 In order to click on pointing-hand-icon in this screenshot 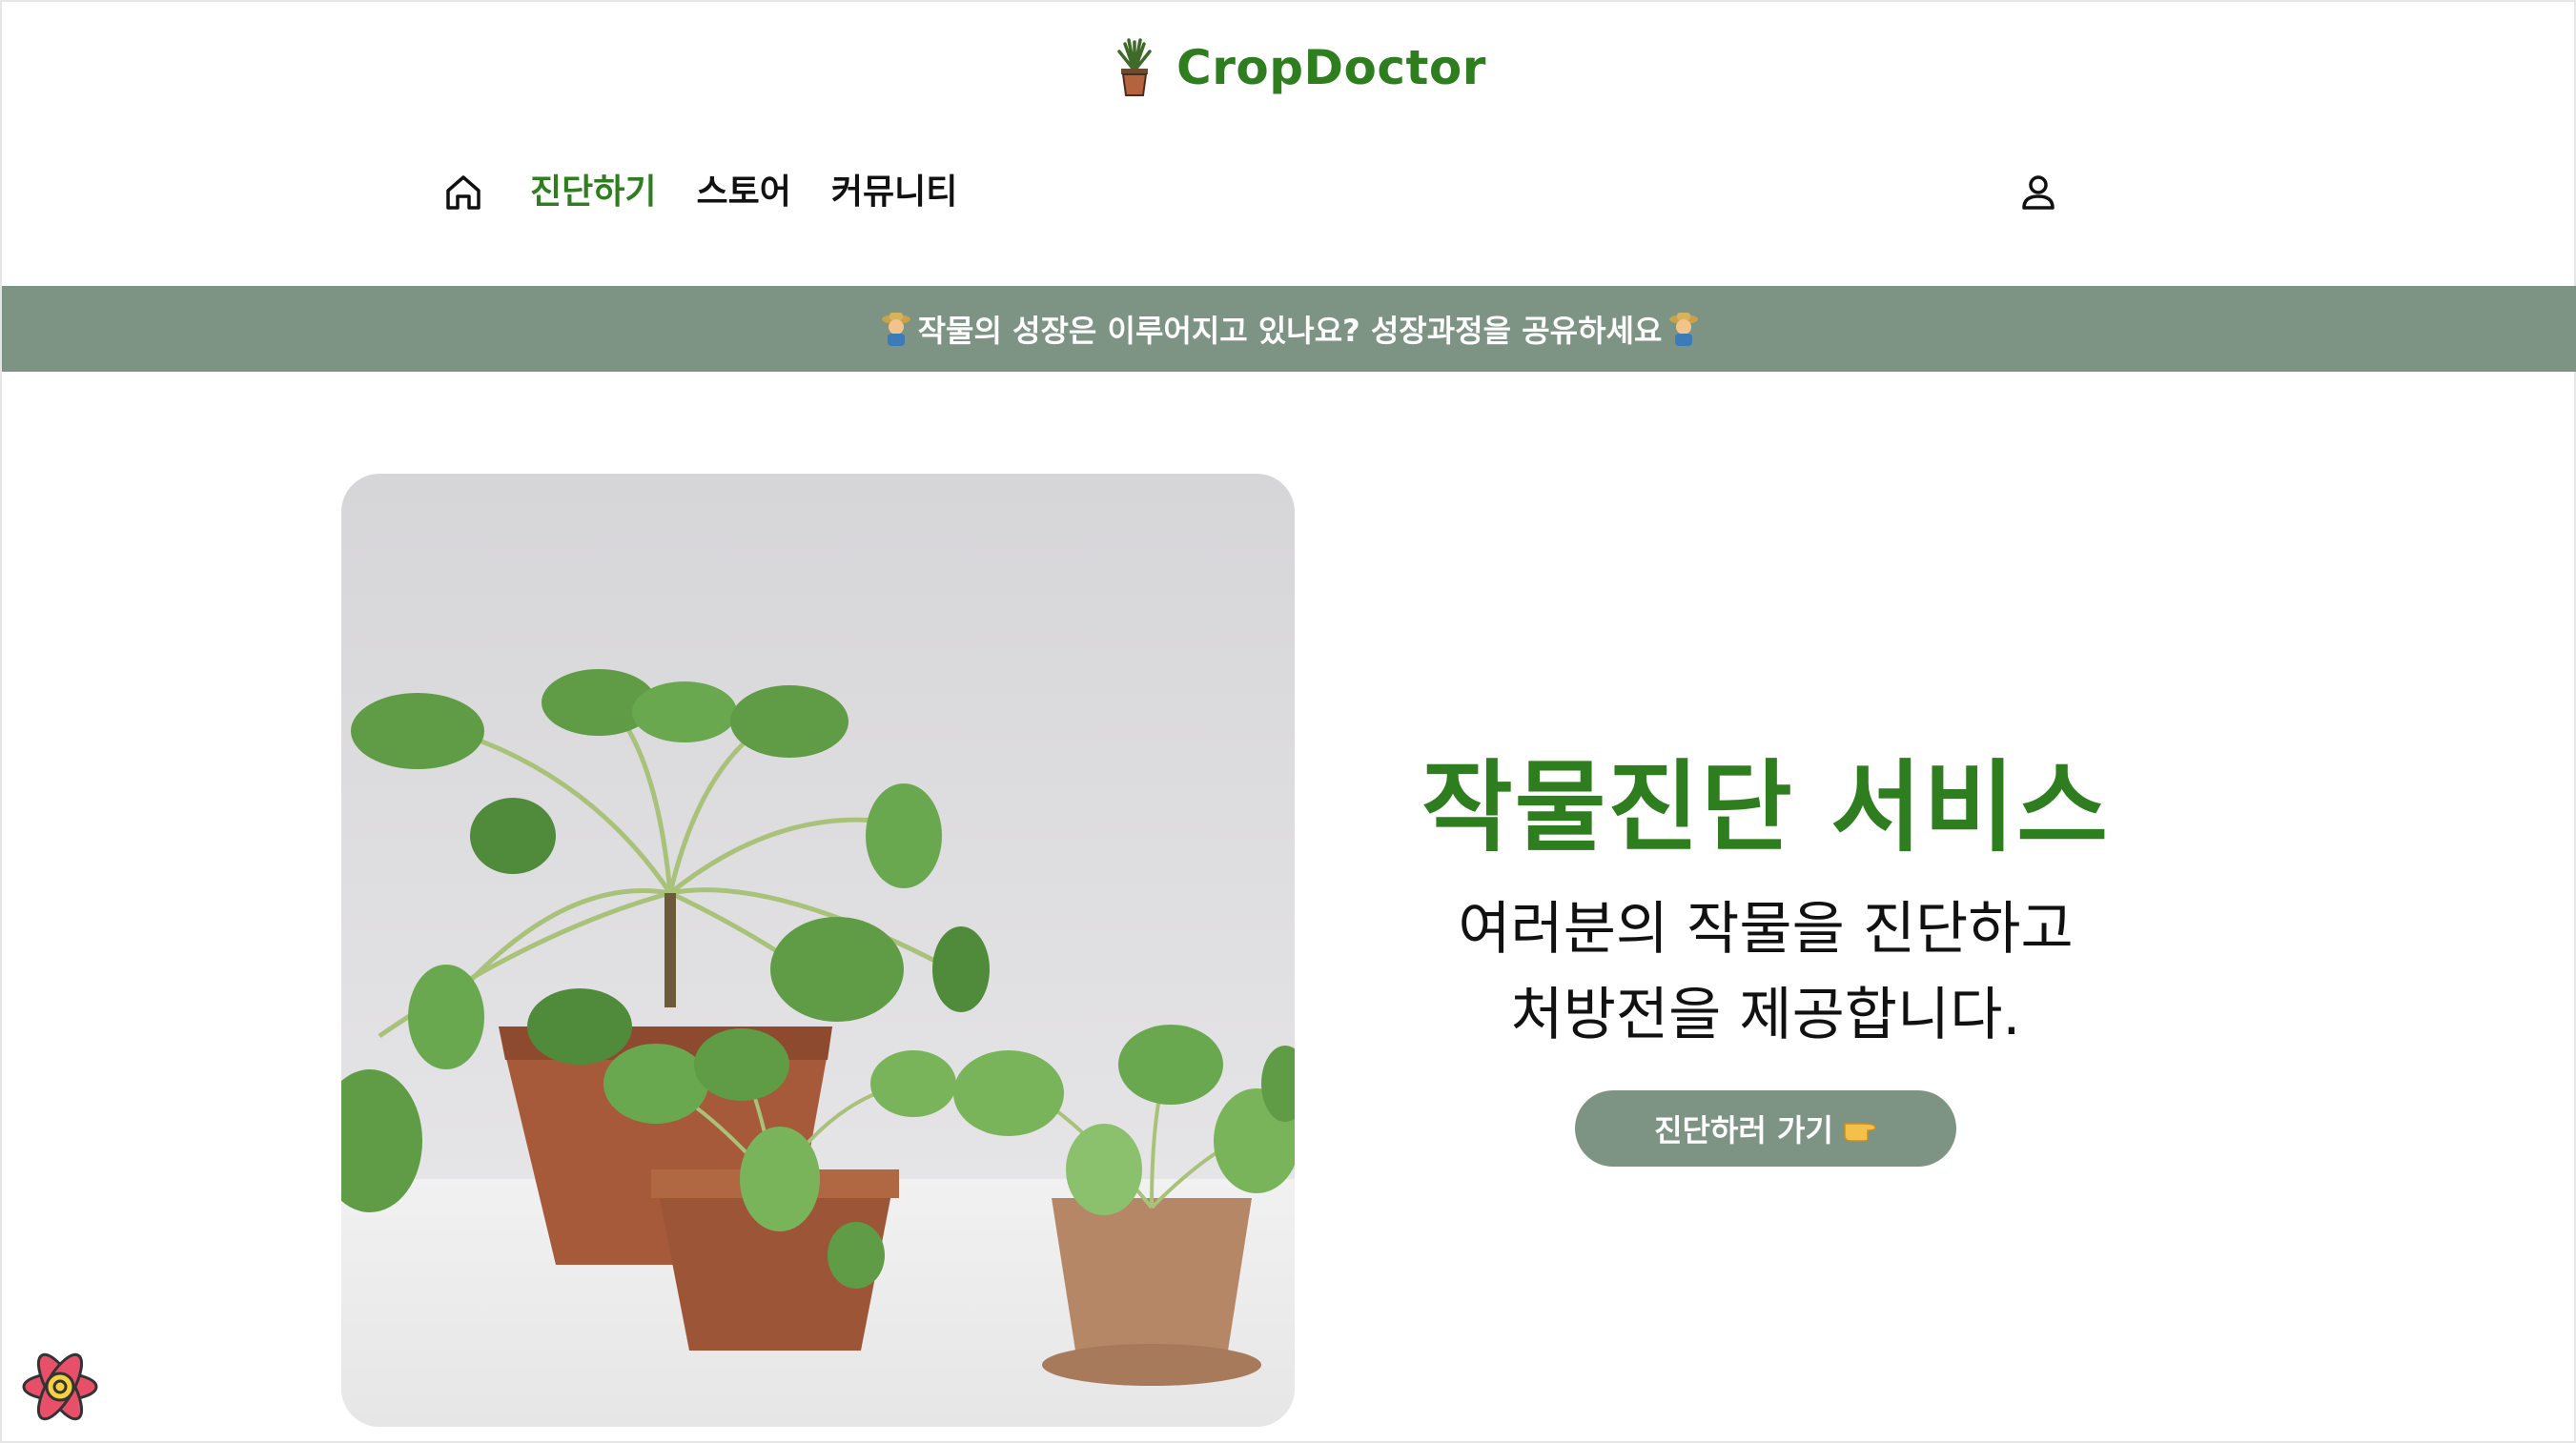, I will do `click(1860, 1133)`.